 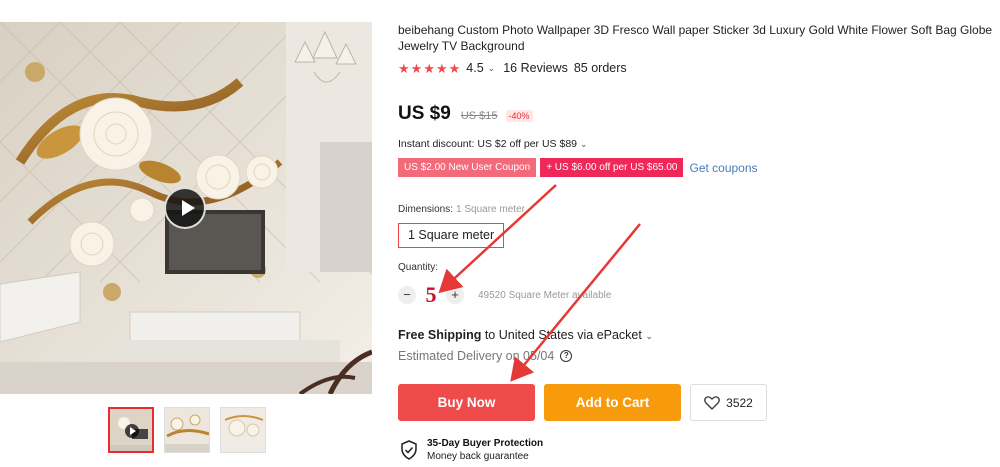 I want to click on estimated-delivery: Estimated Delivery on 05/04 ?, so click(x=485, y=356).